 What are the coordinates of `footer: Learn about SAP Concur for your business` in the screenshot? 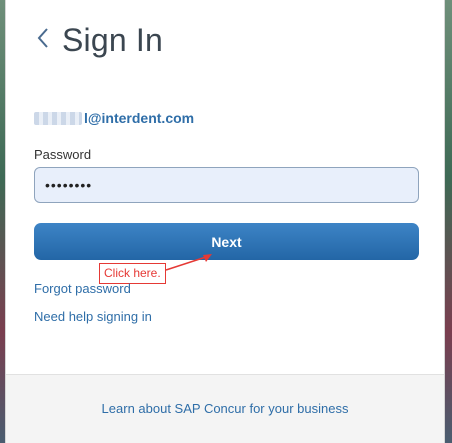 It's located at (225, 409).